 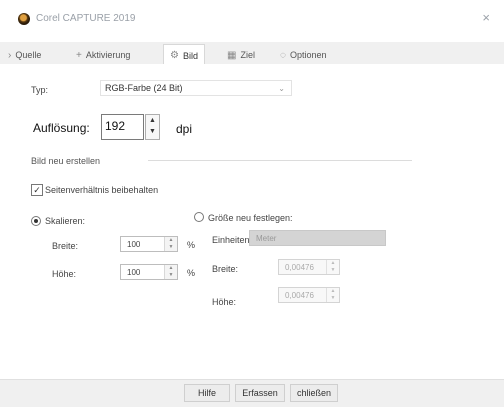 I want to click on chevron-down-icon: ⌄, so click(x=281, y=88).